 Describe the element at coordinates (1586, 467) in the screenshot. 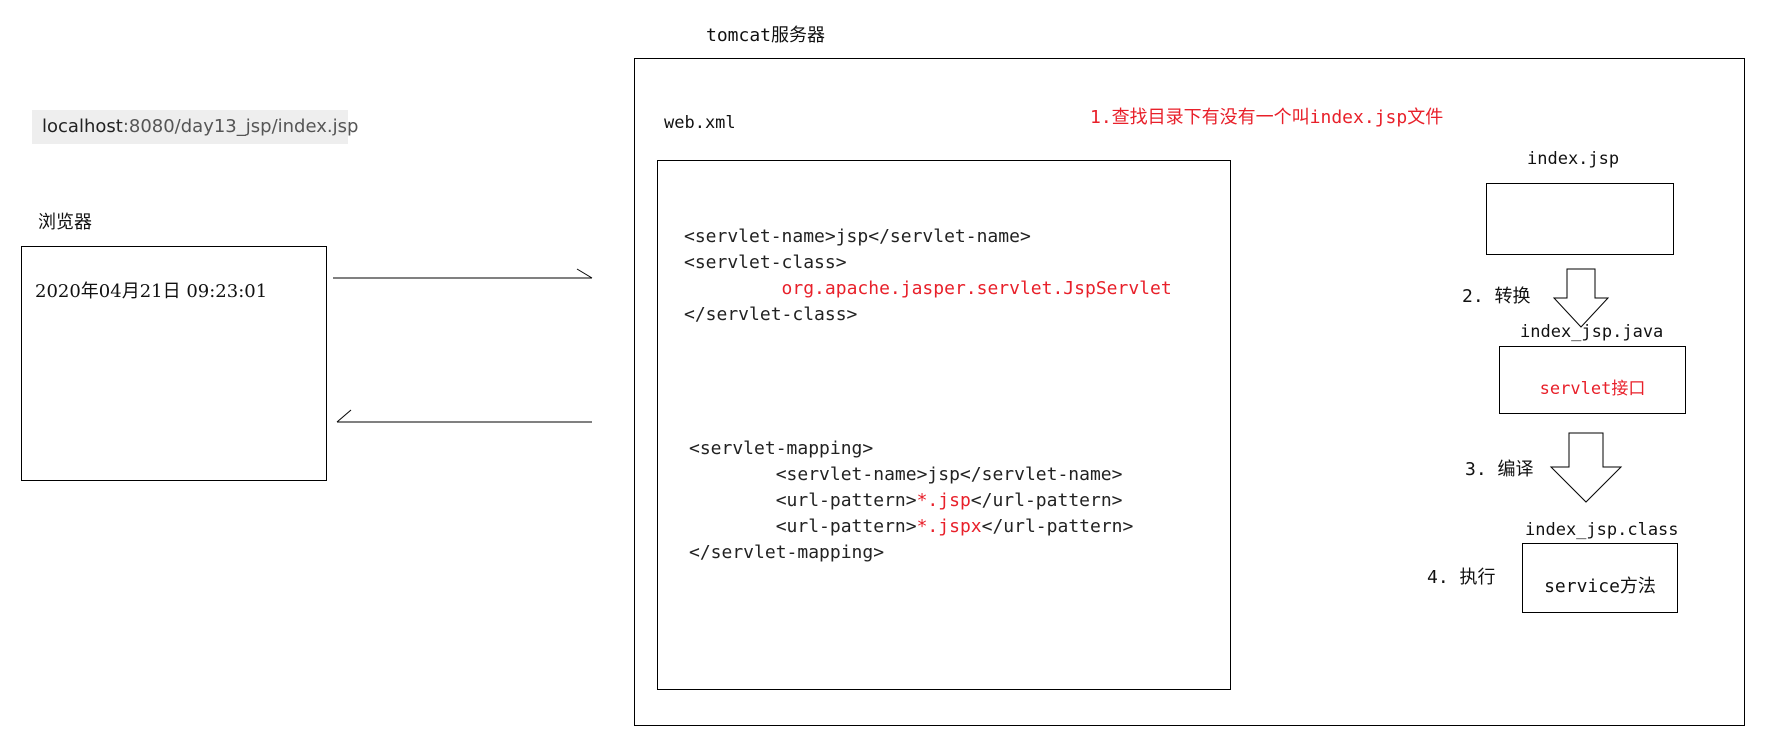

I see `compile-arrow-icon` at that location.